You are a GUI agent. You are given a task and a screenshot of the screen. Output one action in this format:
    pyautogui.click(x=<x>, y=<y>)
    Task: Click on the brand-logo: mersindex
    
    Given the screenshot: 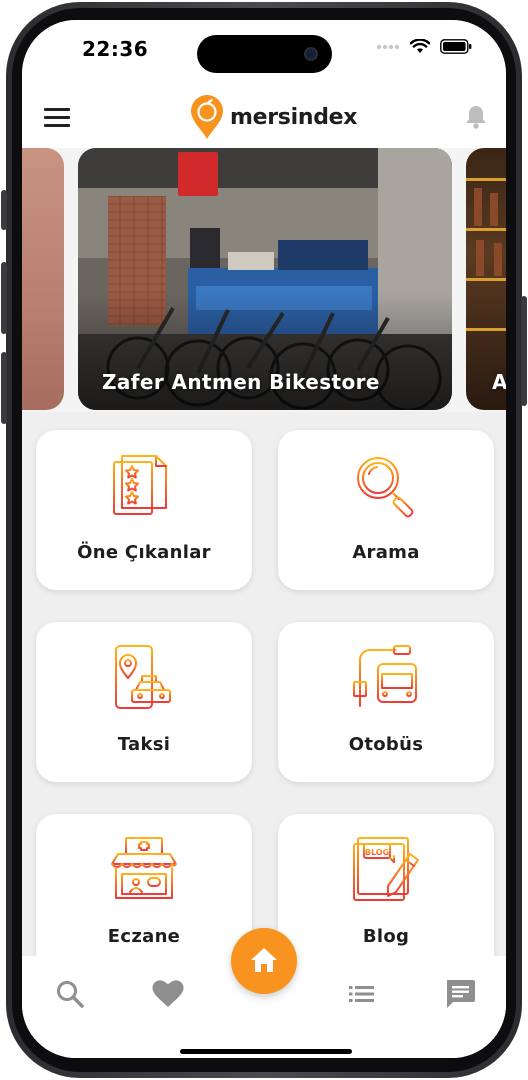 What is the action you would take?
    pyautogui.click(x=273, y=117)
    